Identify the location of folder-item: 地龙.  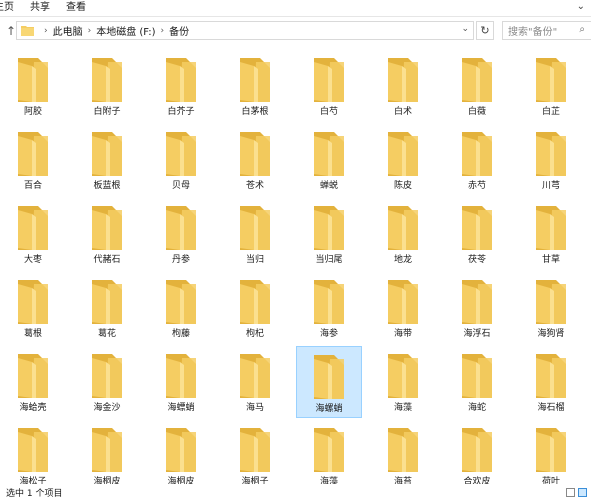
(403, 234).